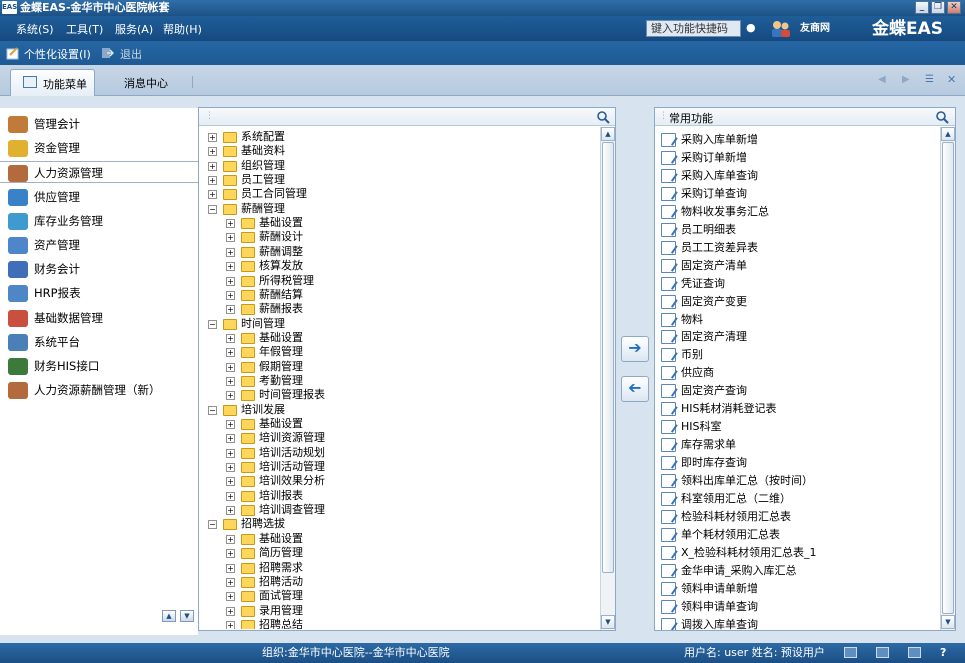  Describe the element at coordinates (693, 28) in the screenshot. I see `shortcut-code-input: 键入功能快捷码` at that location.